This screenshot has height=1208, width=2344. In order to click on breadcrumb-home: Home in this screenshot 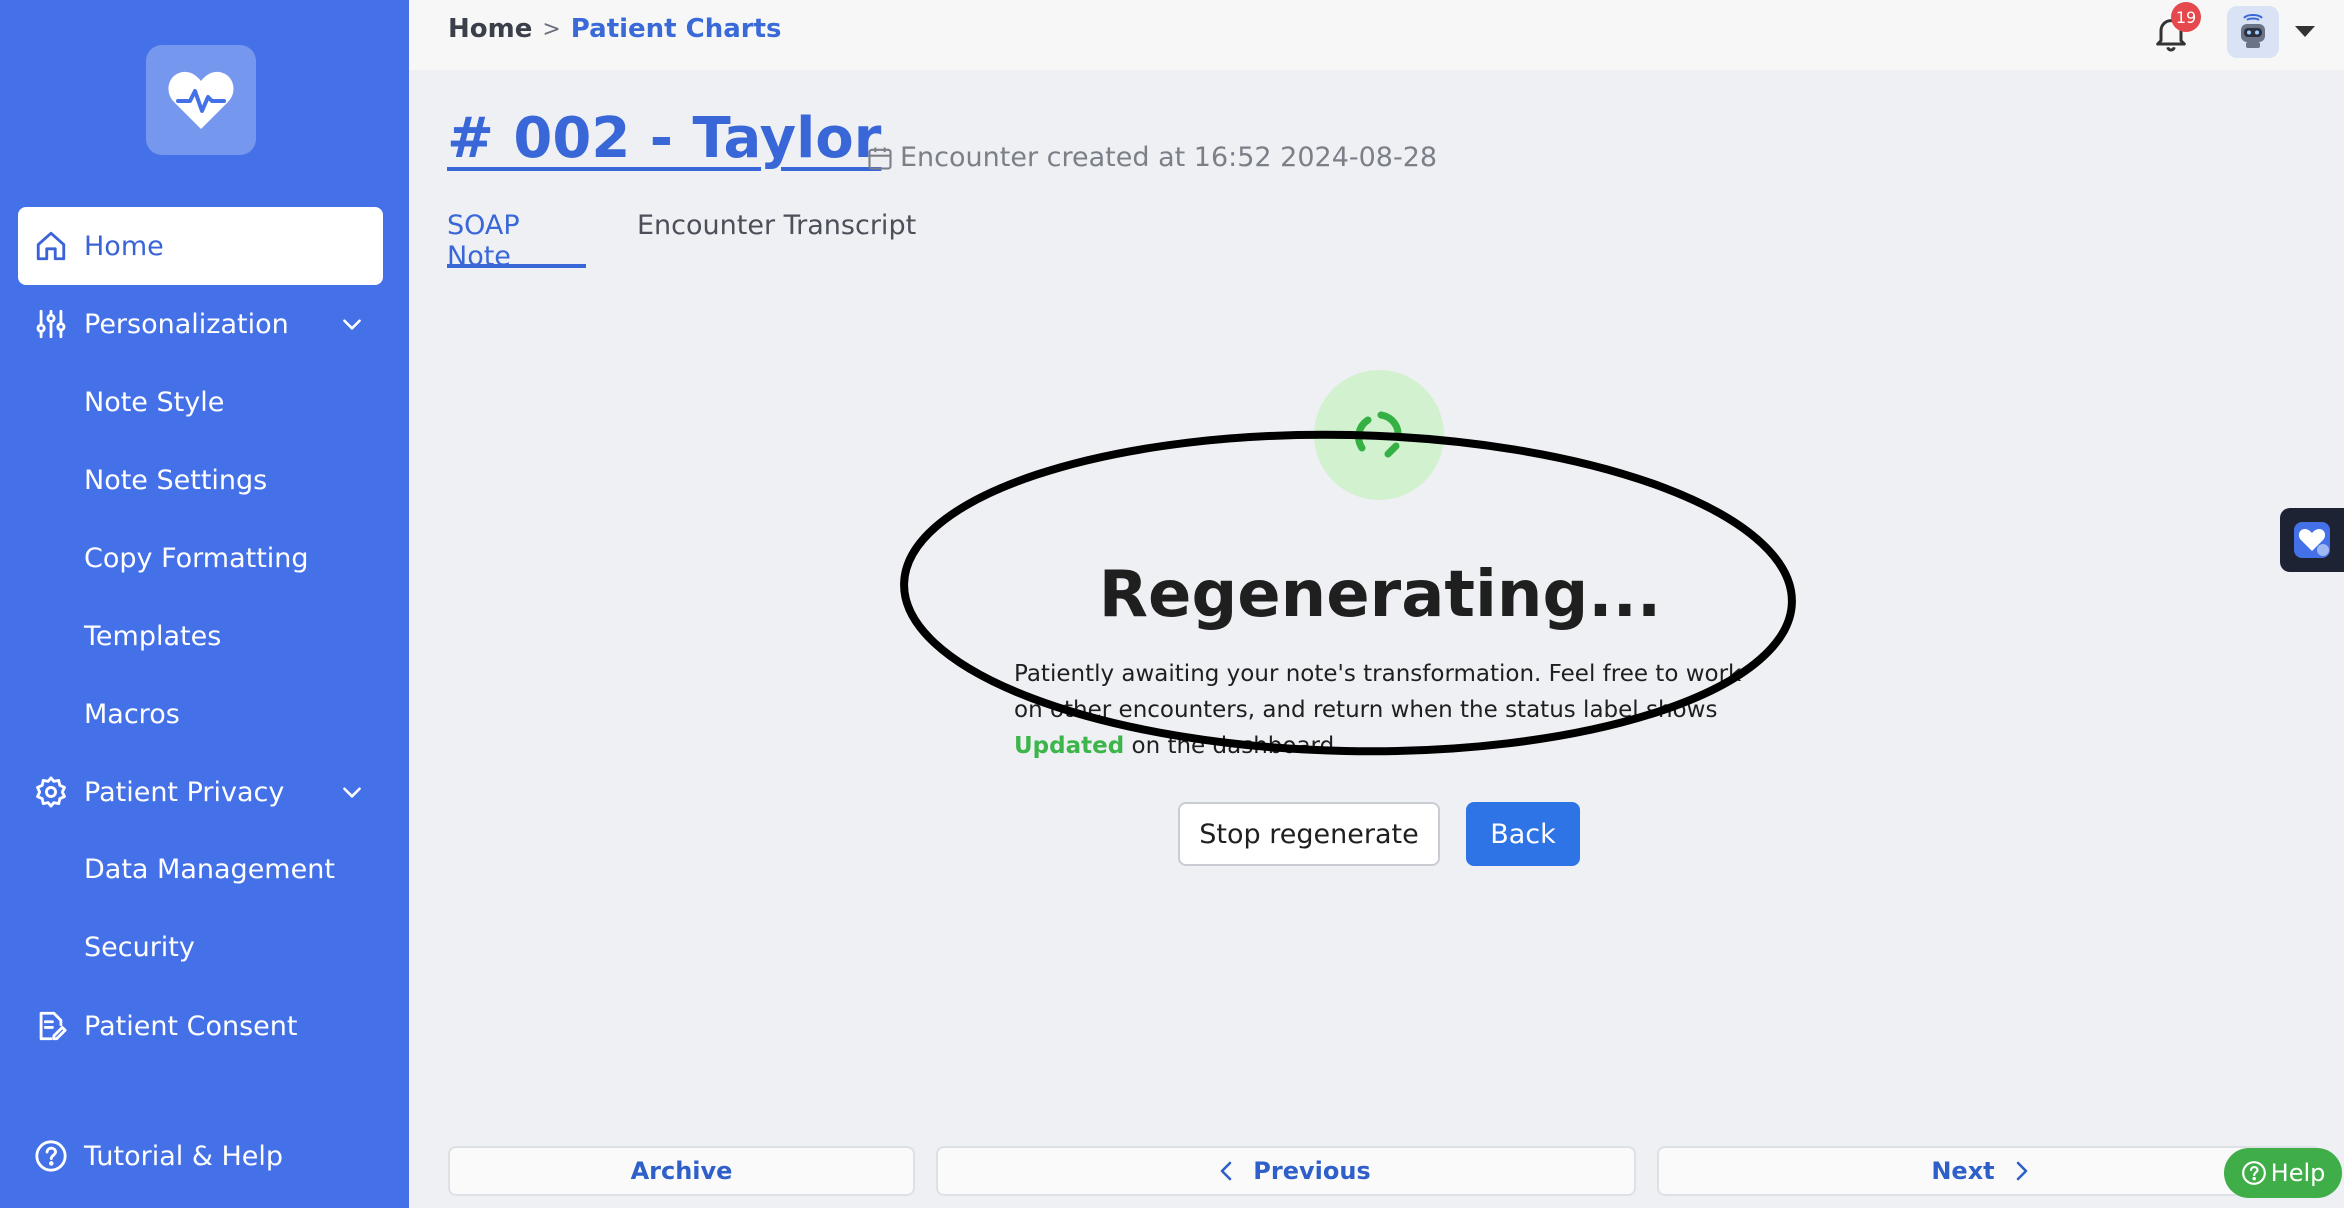, I will do `click(490, 29)`.